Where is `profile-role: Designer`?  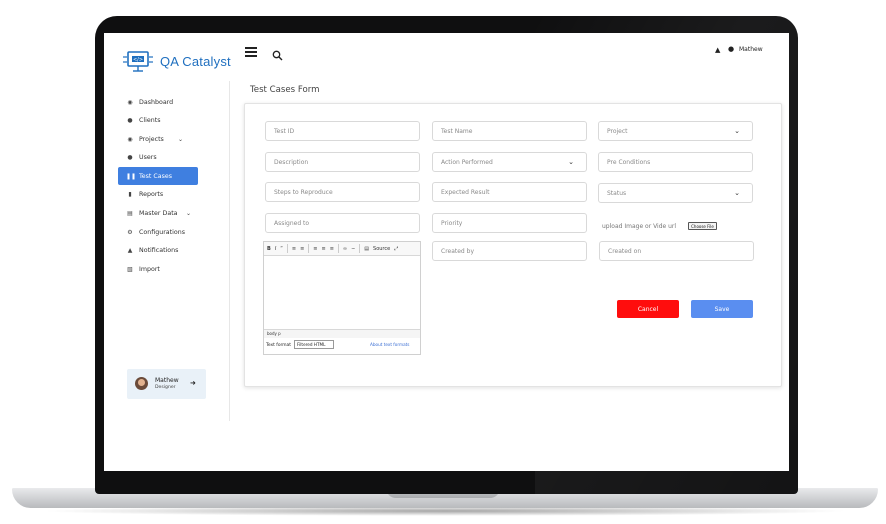
profile-role: Designer is located at coordinates (165, 387).